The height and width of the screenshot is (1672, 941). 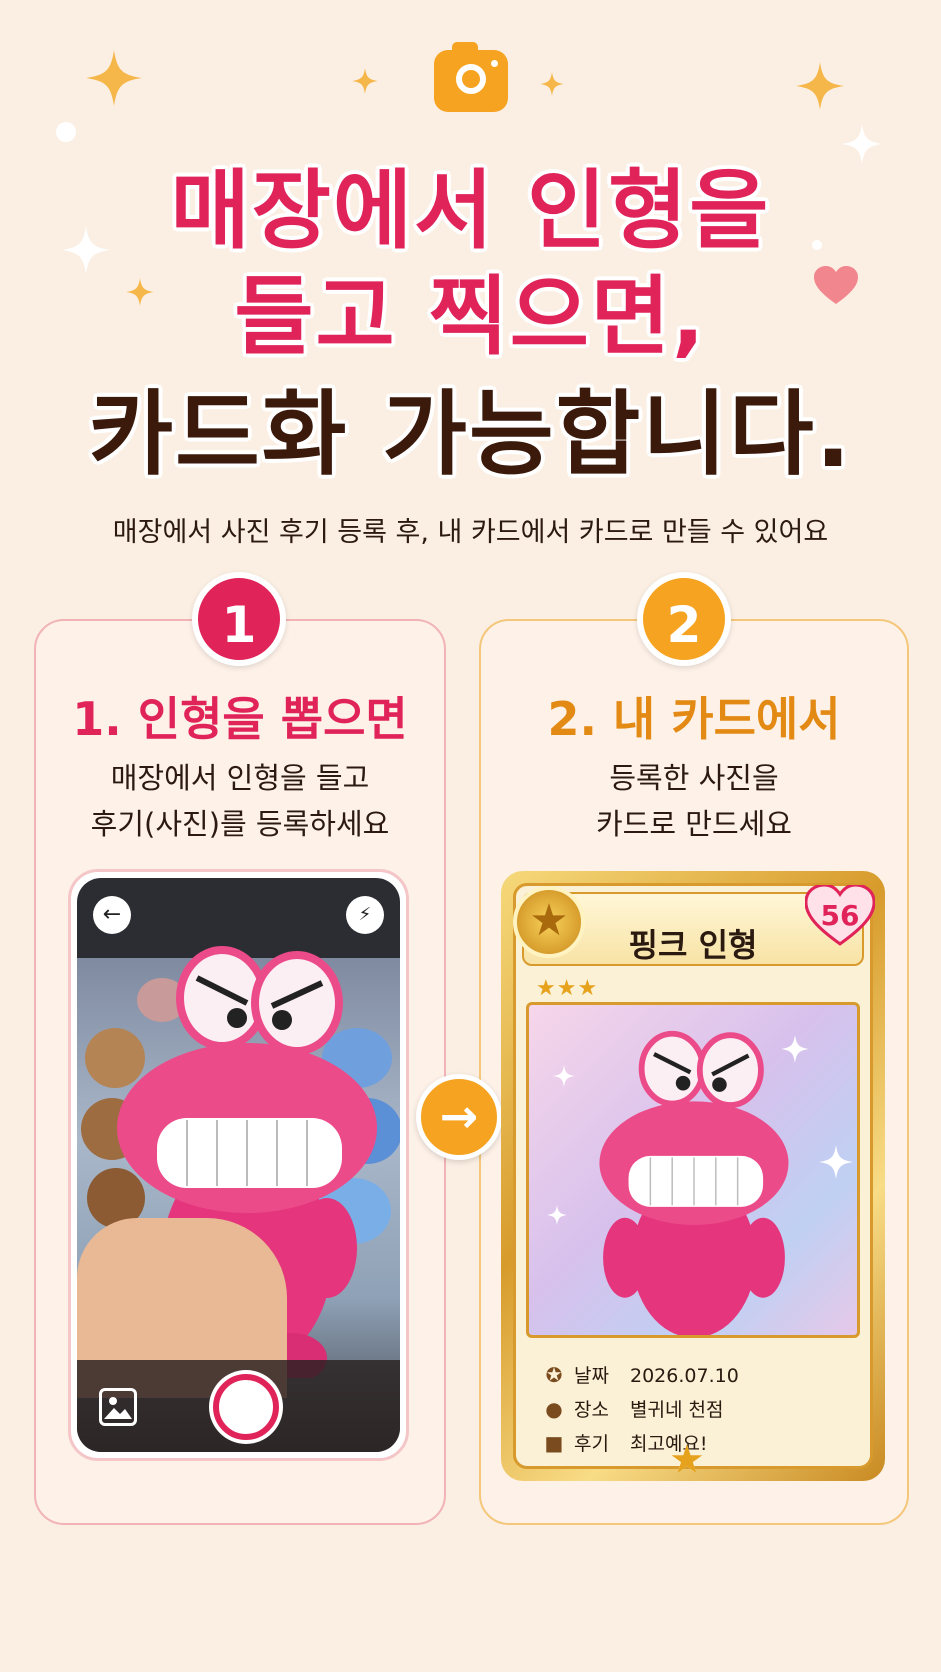 I want to click on phone-camera-mockup: ← ⚡, so click(x=238, y=1165).